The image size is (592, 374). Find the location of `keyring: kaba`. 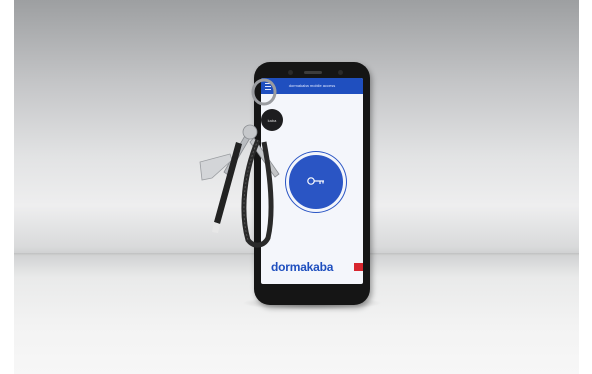

keyring: kaba is located at coordinates (241, 163).